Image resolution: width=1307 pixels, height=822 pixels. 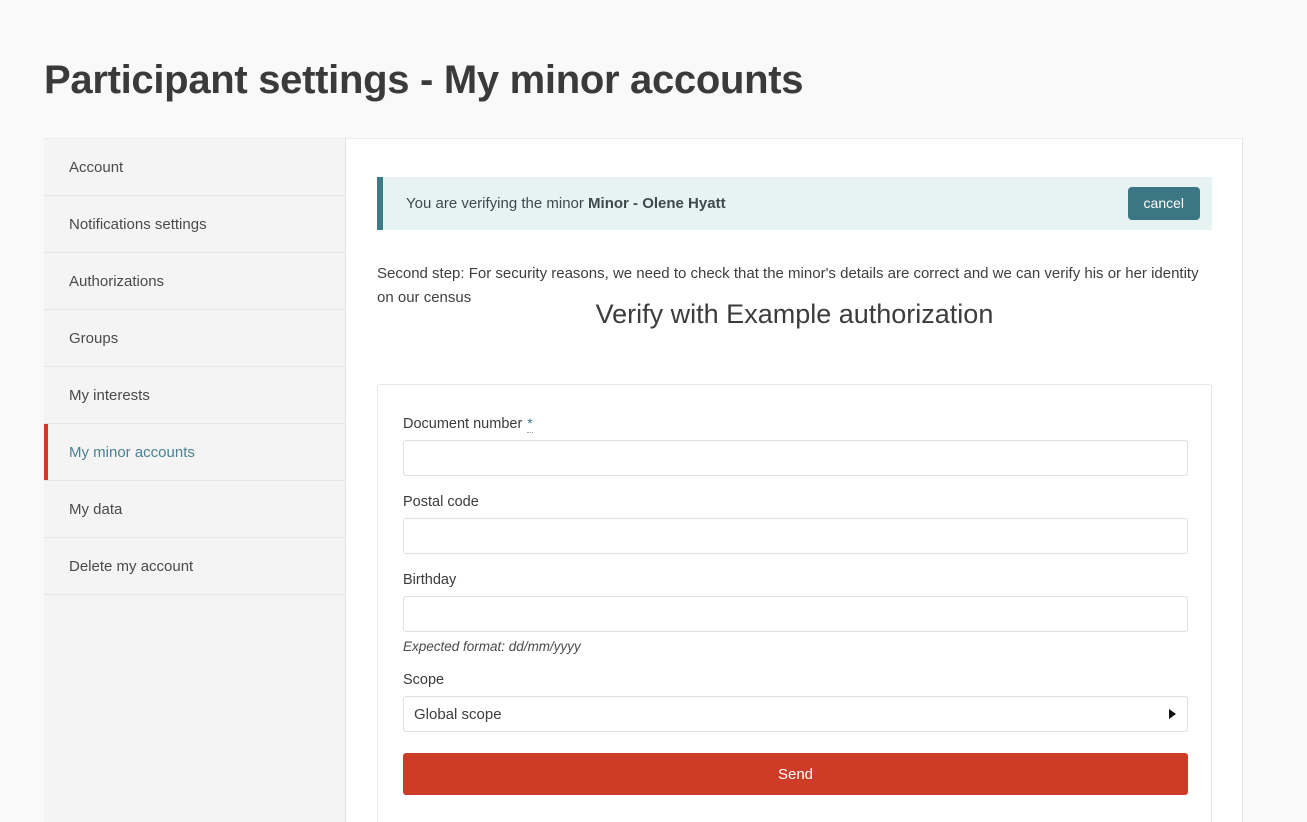 I want to click on field-document-number: Document number *, so click(x=795, y=445).